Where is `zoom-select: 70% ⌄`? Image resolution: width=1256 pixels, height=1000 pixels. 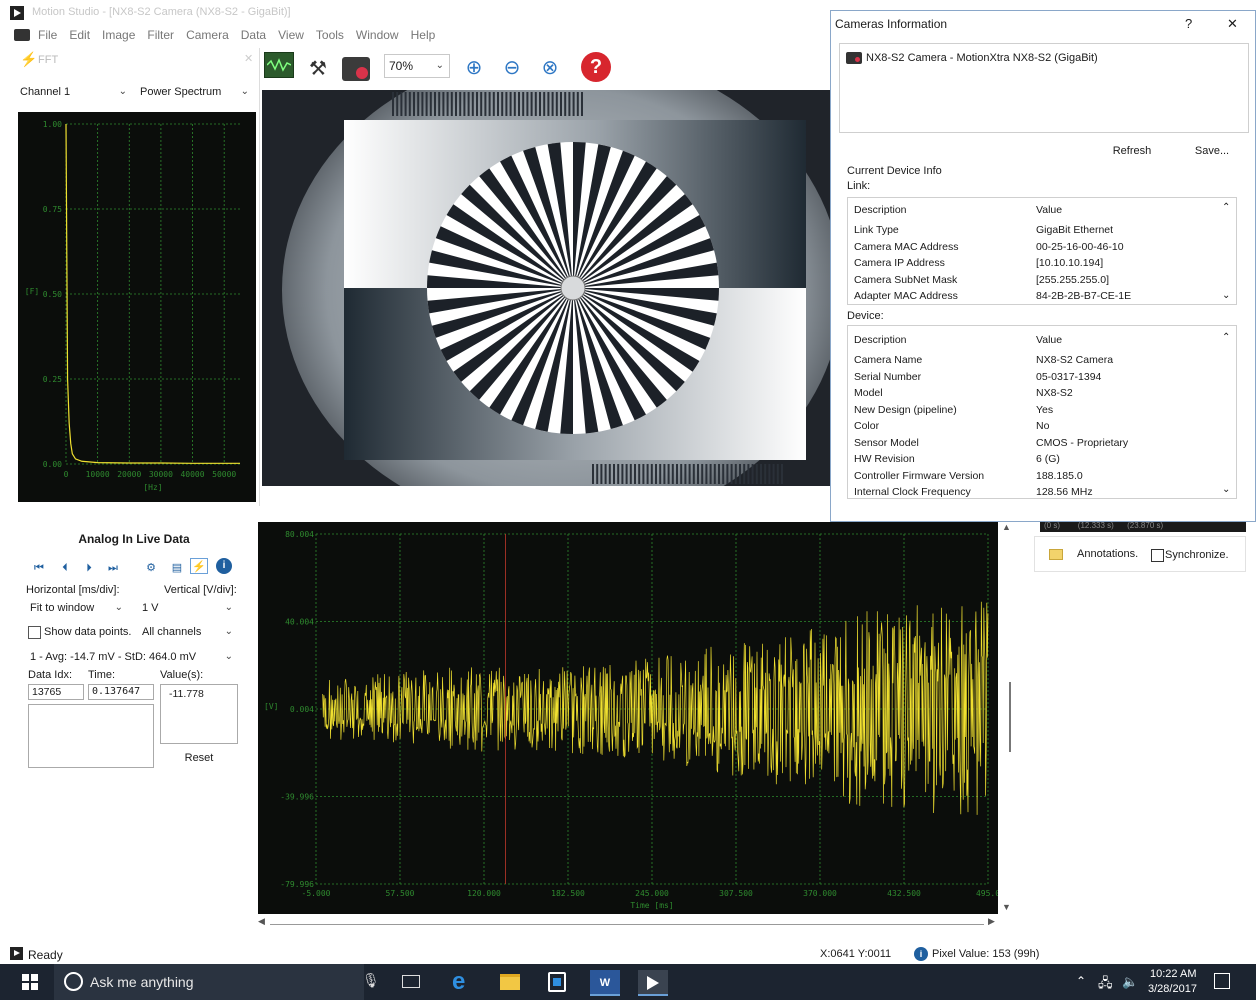 zoom-select: 70% ⌄ is located at coordinates (417, 66).